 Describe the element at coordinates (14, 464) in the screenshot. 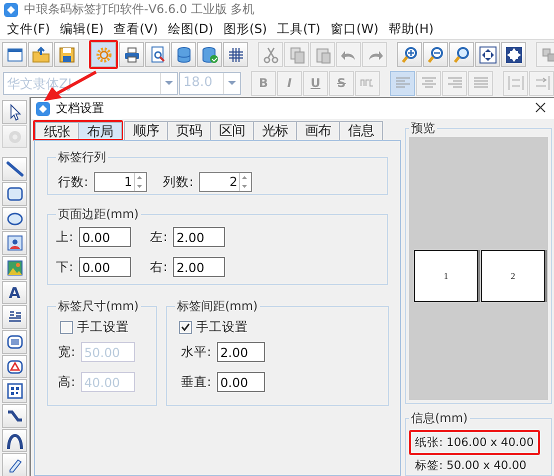

I see `pencil-button` at that location.